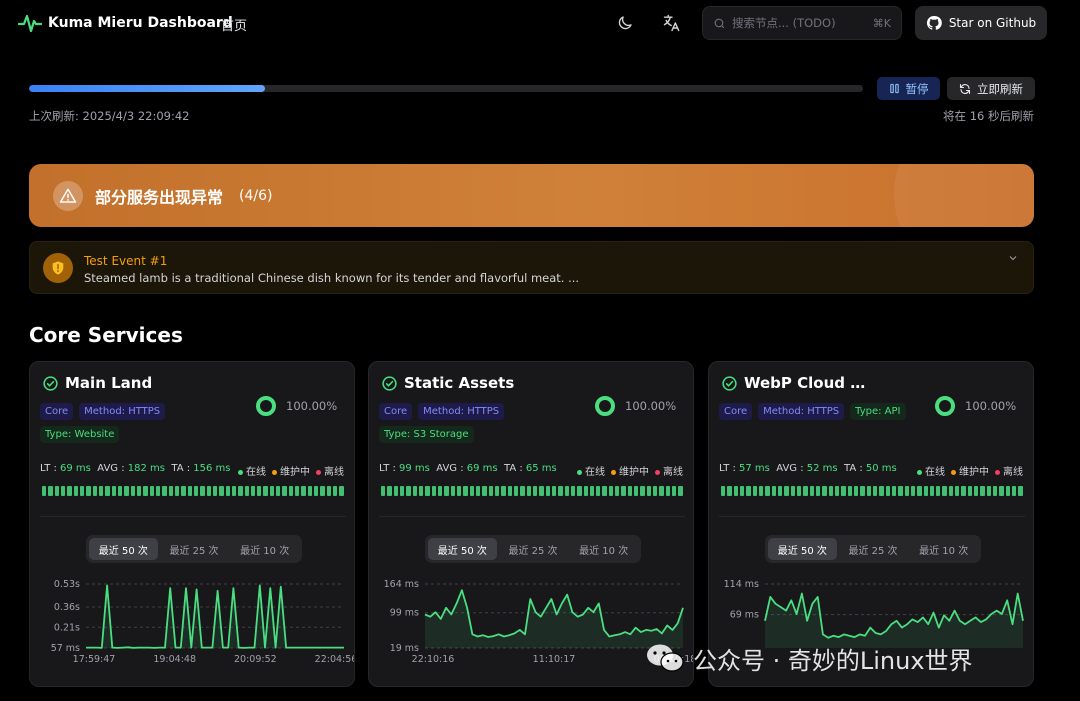 Image resolution: width=1080 pixels, height=701 pixels. I want to click on service-name: Main Land, so click(109, 383).